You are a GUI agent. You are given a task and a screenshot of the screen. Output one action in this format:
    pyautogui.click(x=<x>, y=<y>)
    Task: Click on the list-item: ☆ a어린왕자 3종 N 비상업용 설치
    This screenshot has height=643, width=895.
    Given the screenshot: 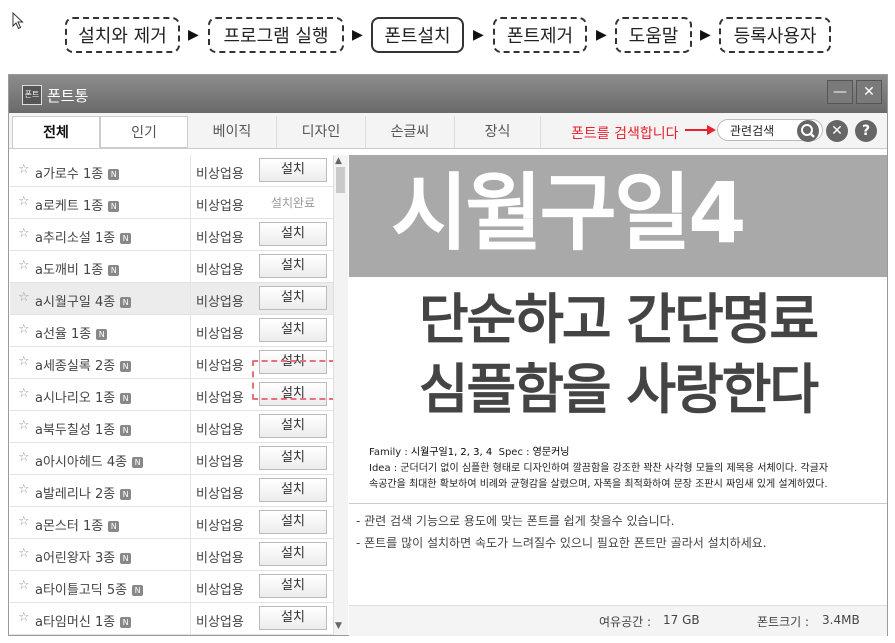 What is the action you would take?
    pyautogui.click(x=172, y=555)
    